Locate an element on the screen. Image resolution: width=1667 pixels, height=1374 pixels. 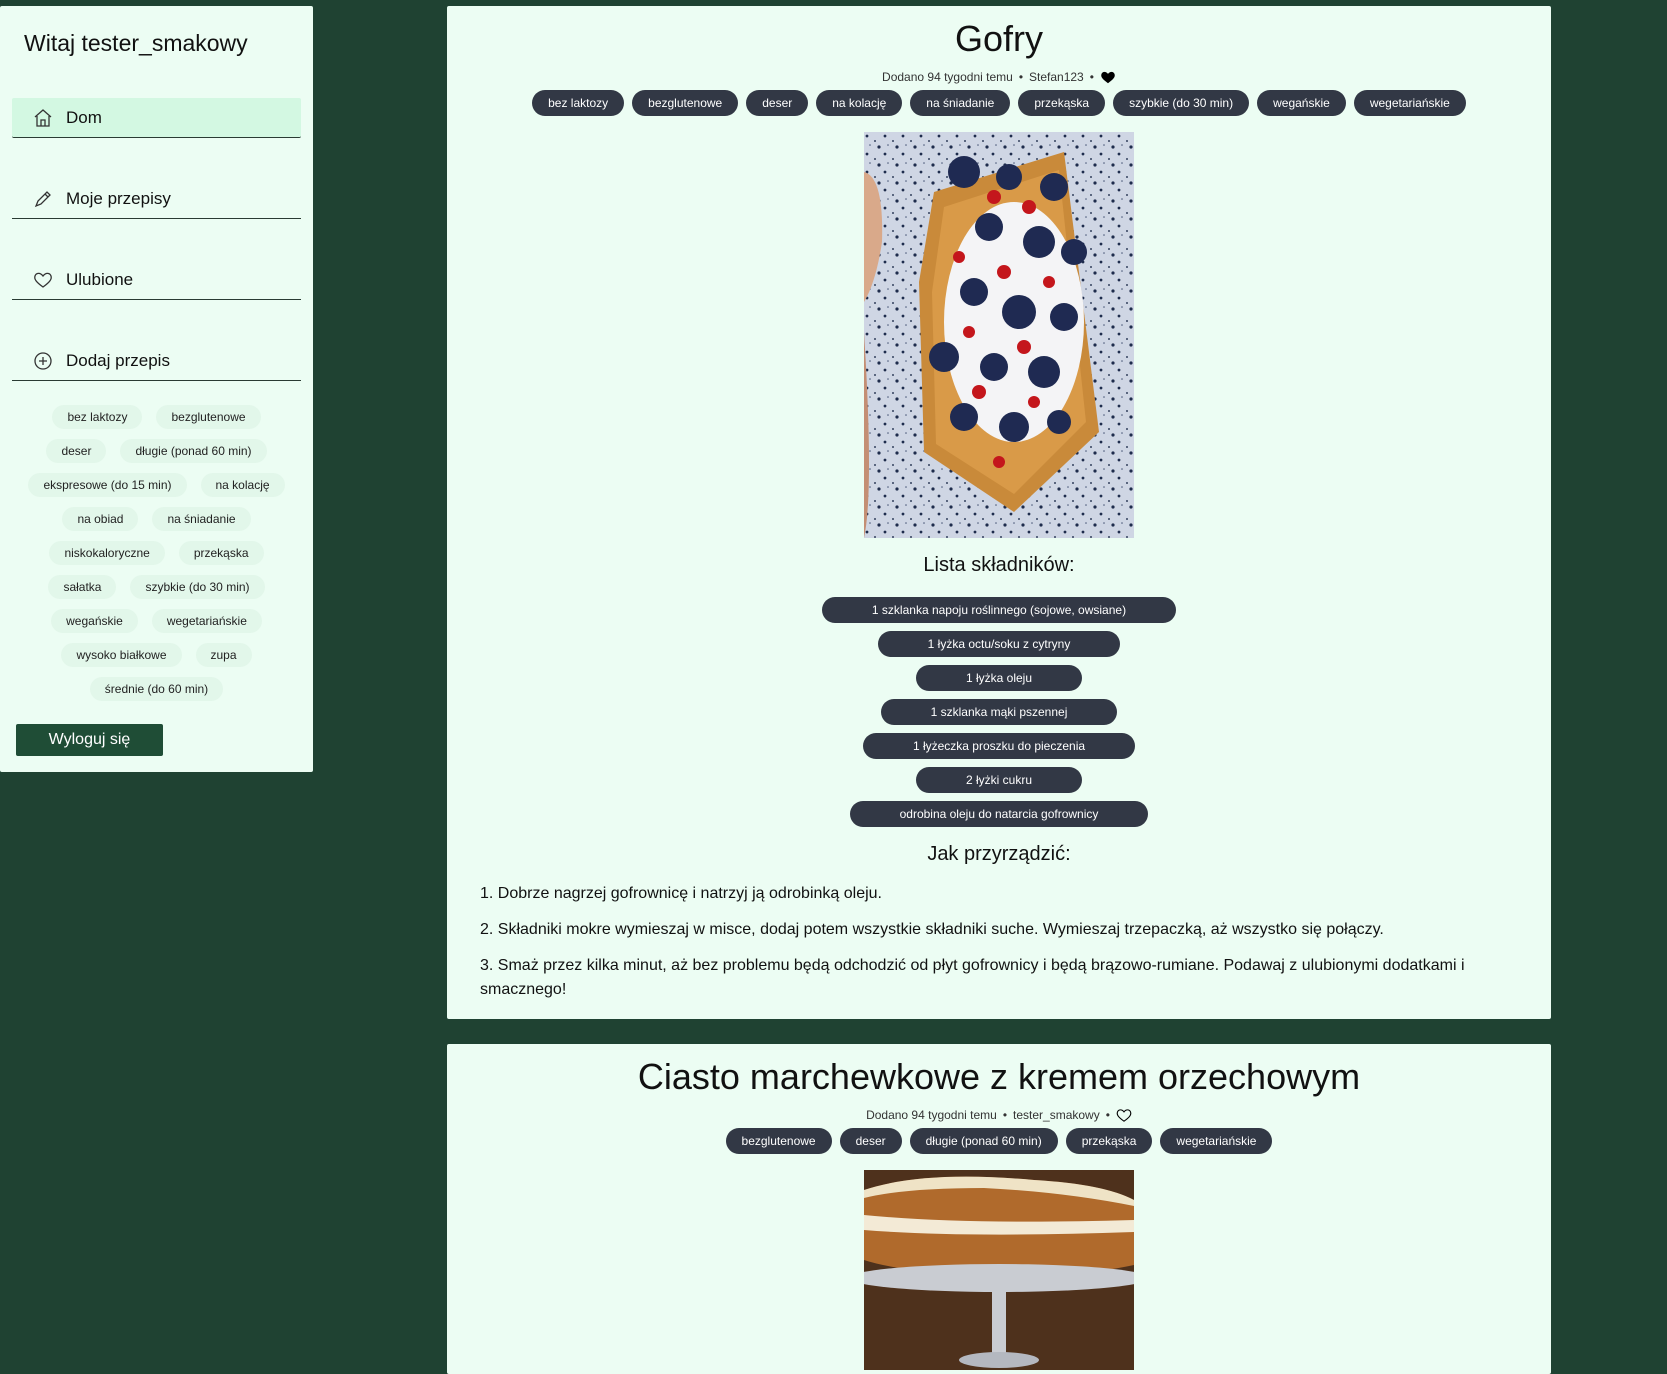
recipe-tag: na śniadanie is located at coordinates (960, 103).